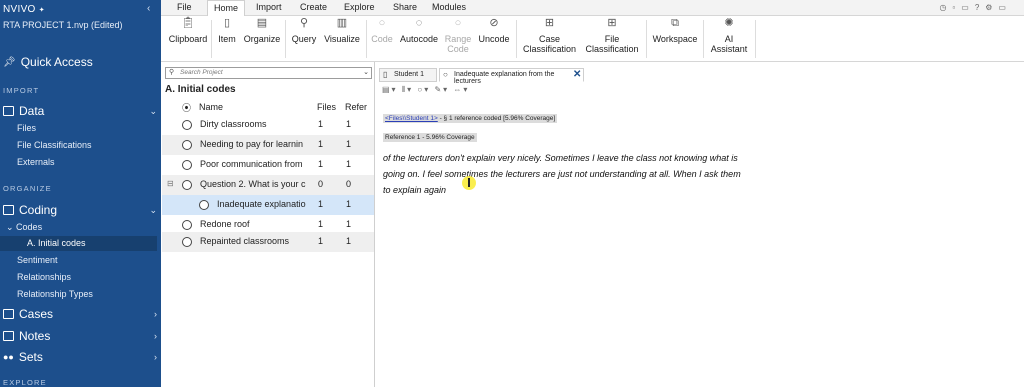  Describe the element at coordinates (32, 111) in the screenshot. I see `data-group-label: Data` at that location.